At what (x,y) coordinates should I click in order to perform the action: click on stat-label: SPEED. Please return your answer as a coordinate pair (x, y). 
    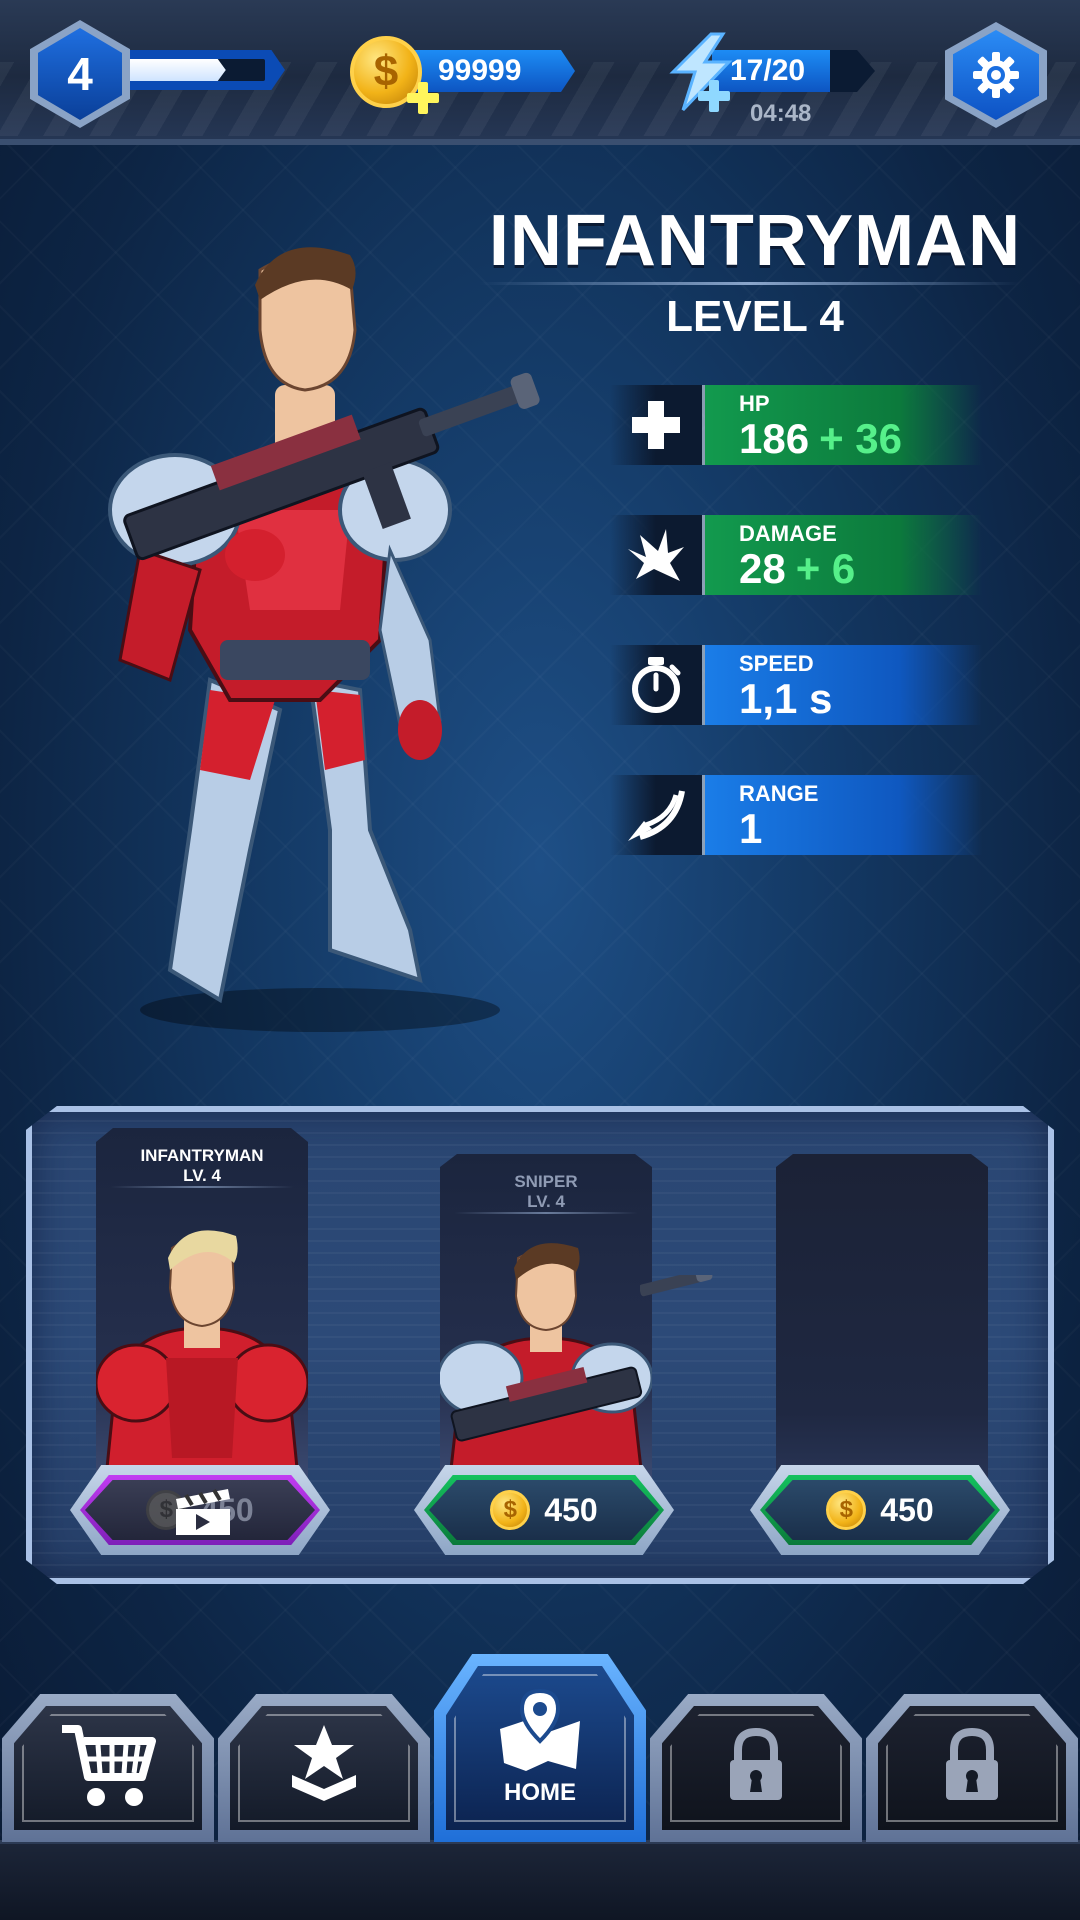
    Looking at the image, I should click on (776, 663).